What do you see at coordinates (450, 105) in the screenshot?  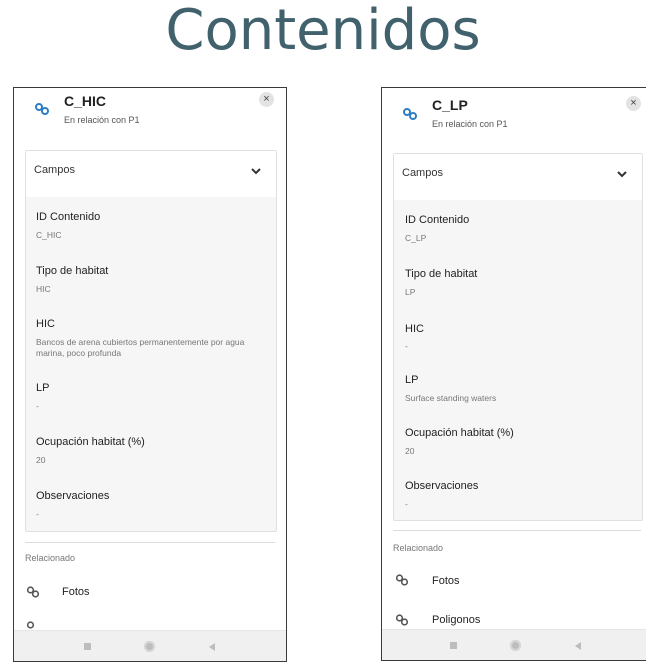 I see `record-title: C_LP` at bounding box center [450, 105].